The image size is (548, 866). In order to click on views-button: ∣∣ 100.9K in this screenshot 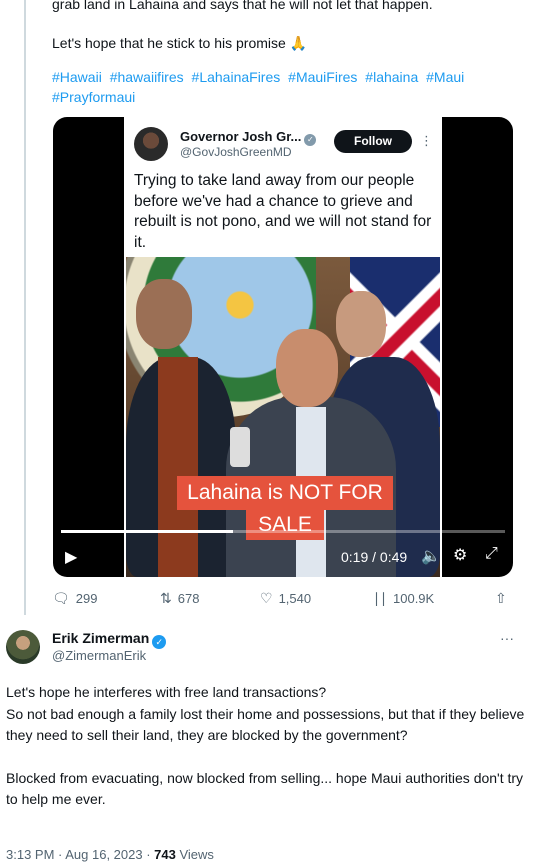, I will do `click(403, 598)`.